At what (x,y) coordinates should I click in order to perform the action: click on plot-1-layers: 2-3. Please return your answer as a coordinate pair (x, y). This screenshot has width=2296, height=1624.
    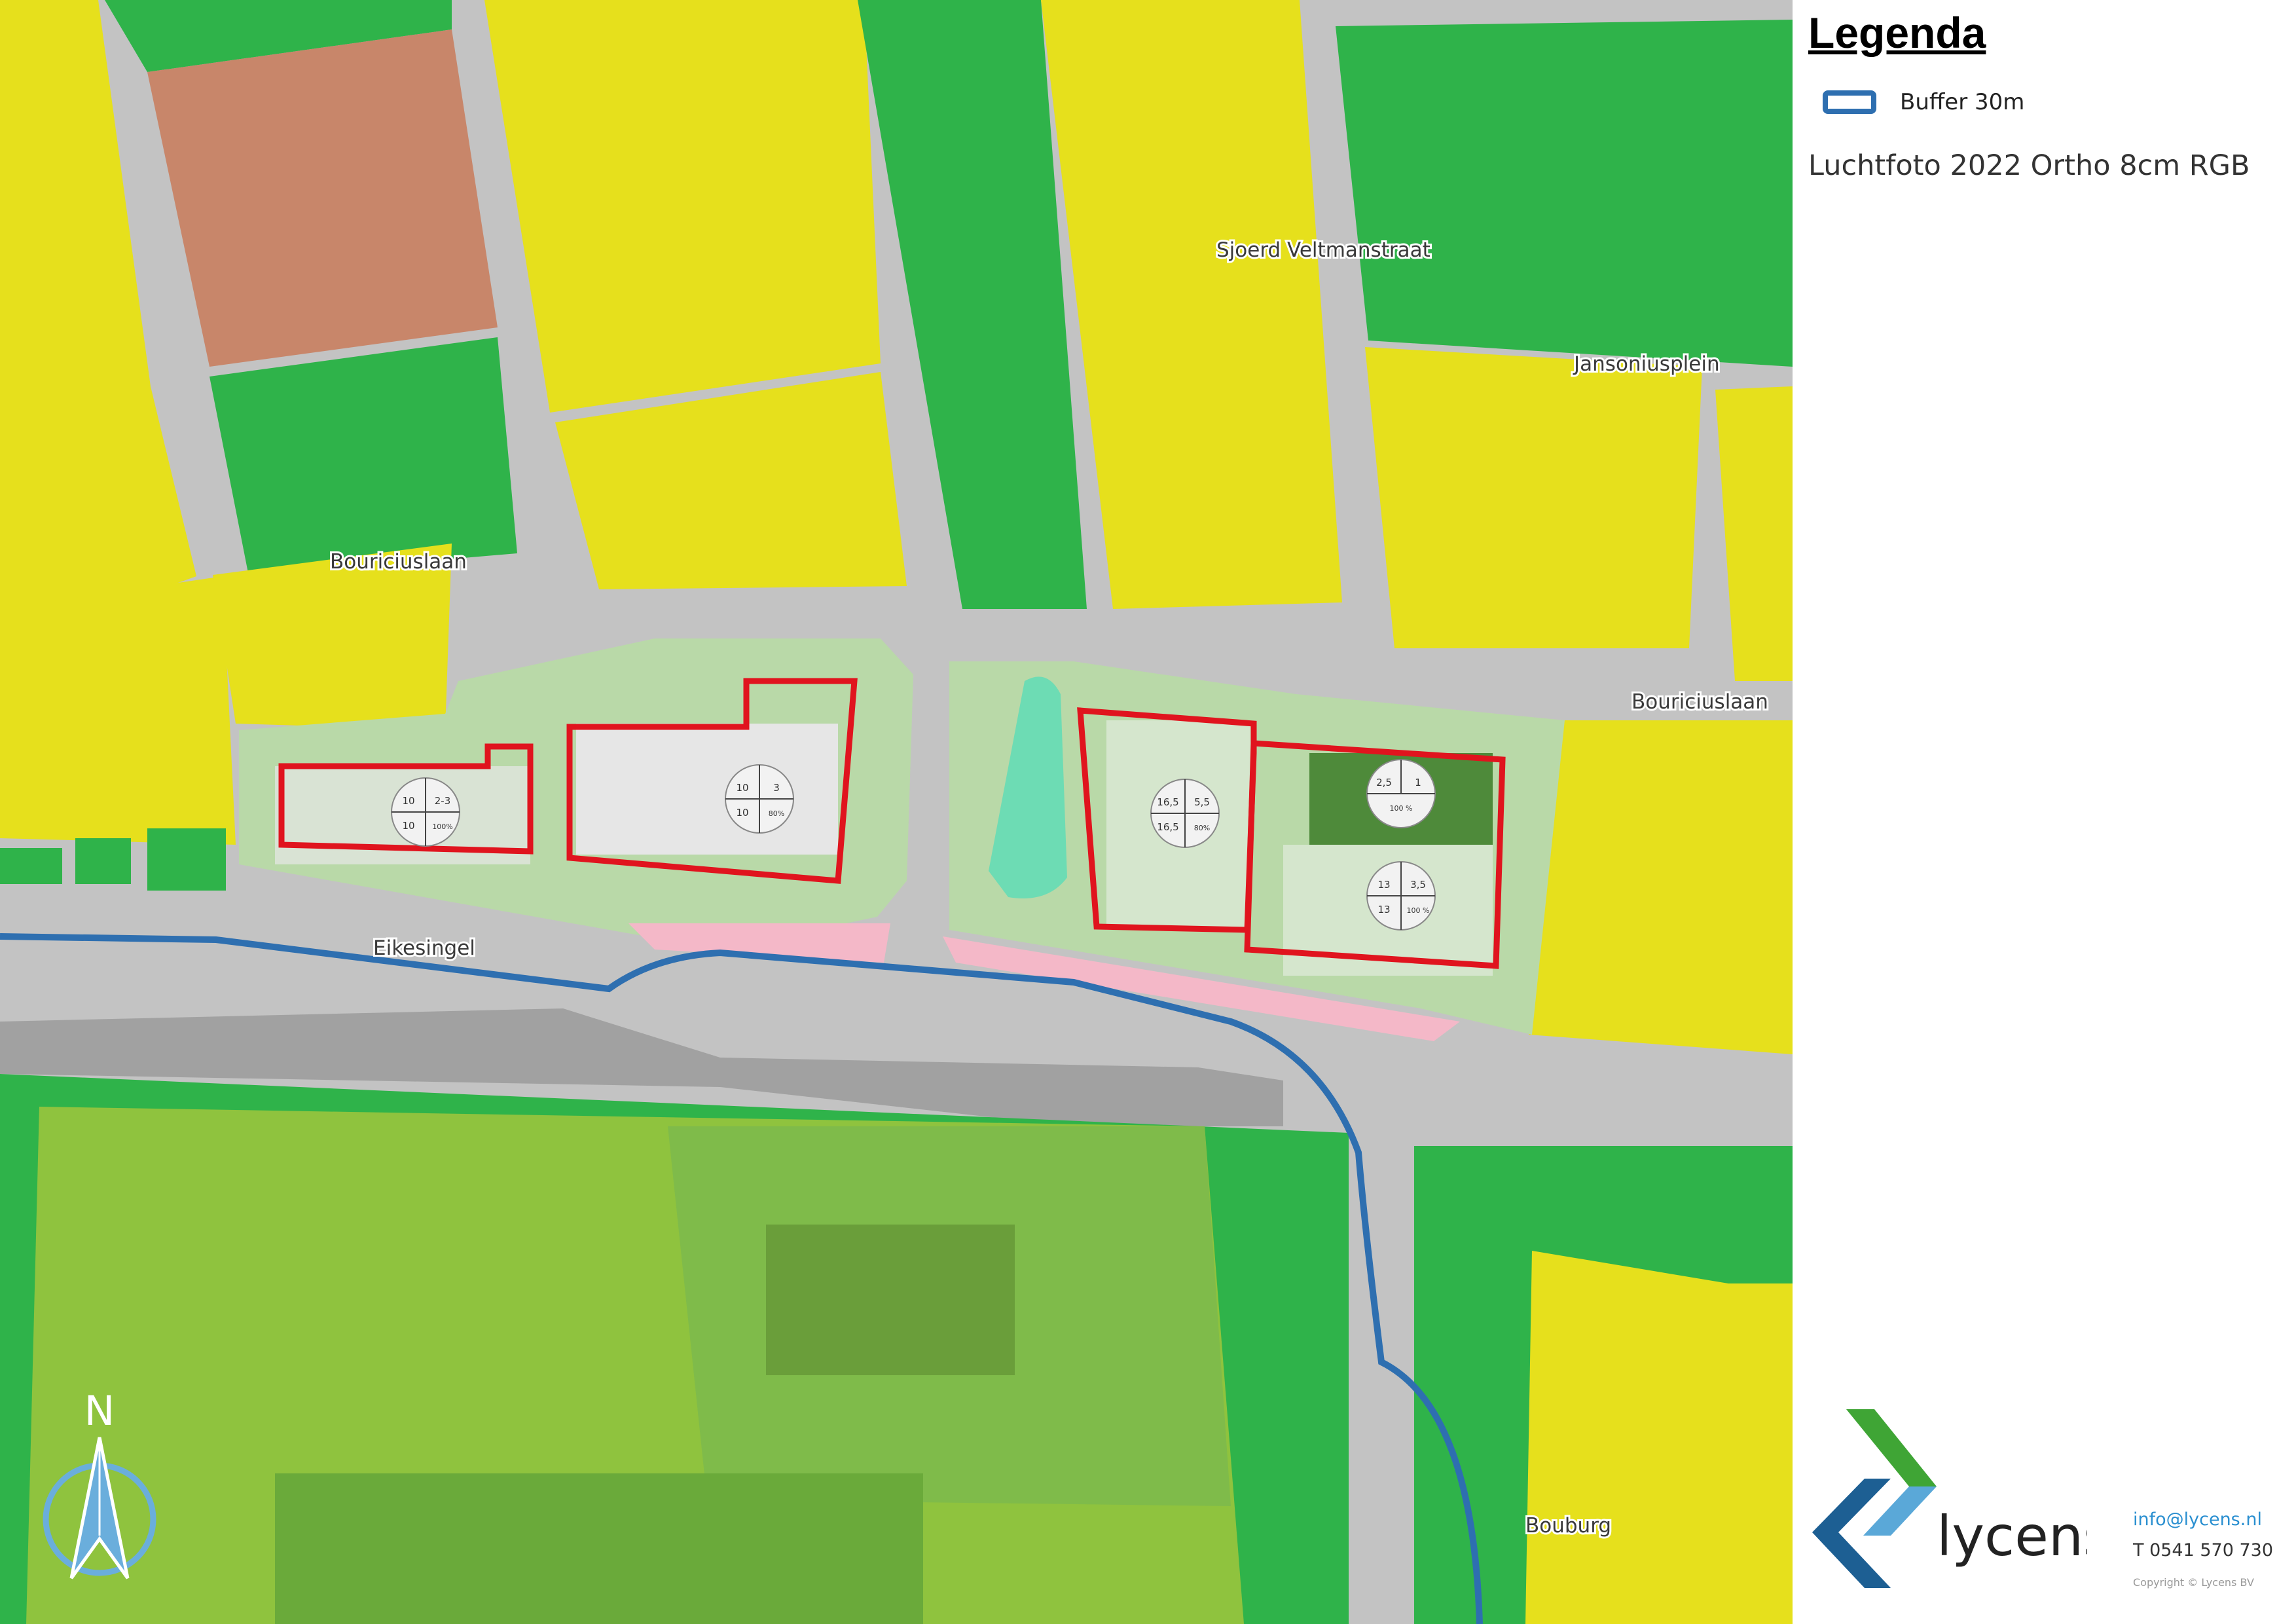
    Looking at the image, I should click on (443, 801).